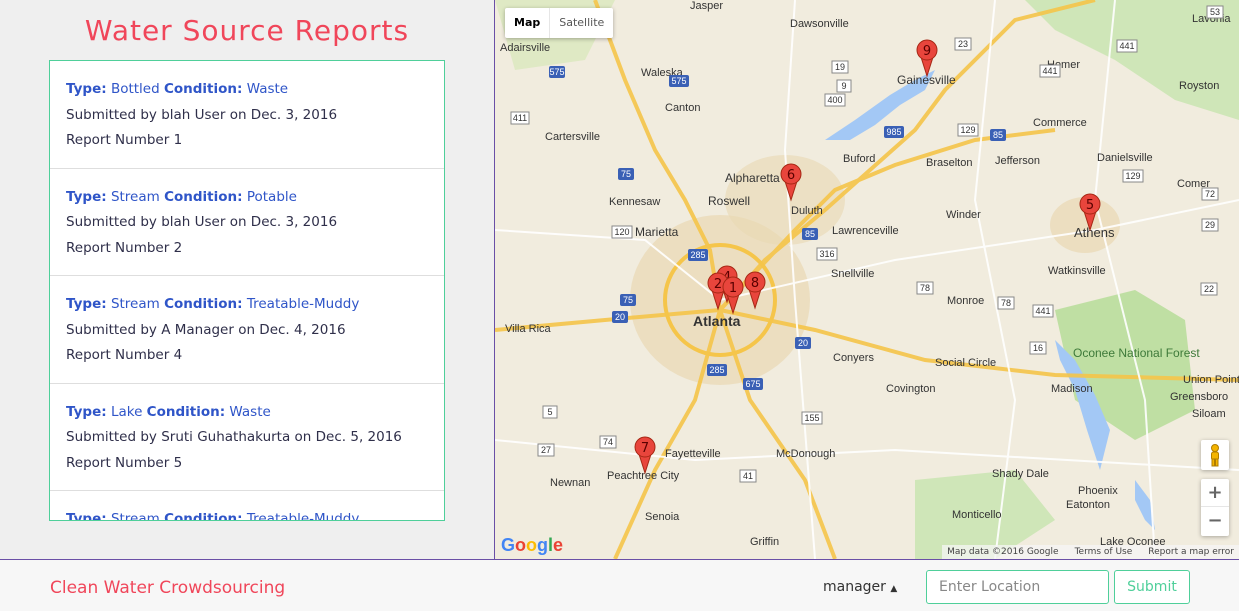 This screenshot has width=1239, height=611. Describe the element at coordinates (1077, 271) in the screenshot. I see `place-label: Watkinsville` at that location.